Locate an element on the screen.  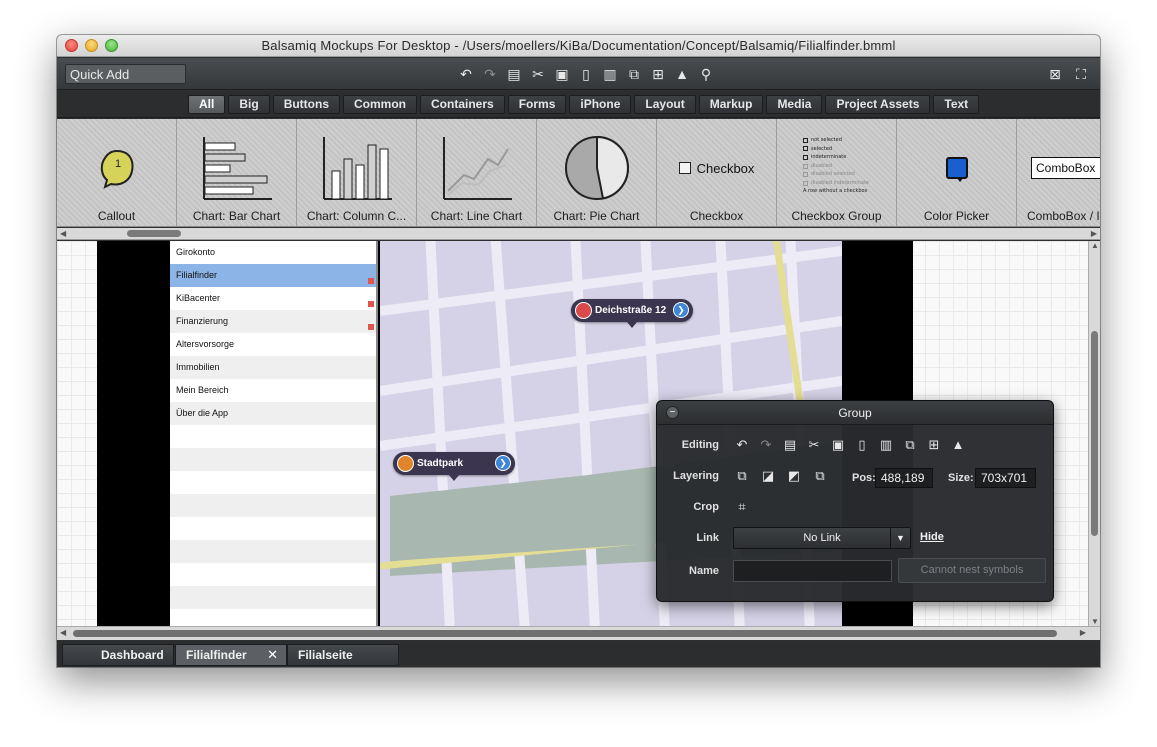
menu-row: KiBacenter is located at coordinates (273, 298).